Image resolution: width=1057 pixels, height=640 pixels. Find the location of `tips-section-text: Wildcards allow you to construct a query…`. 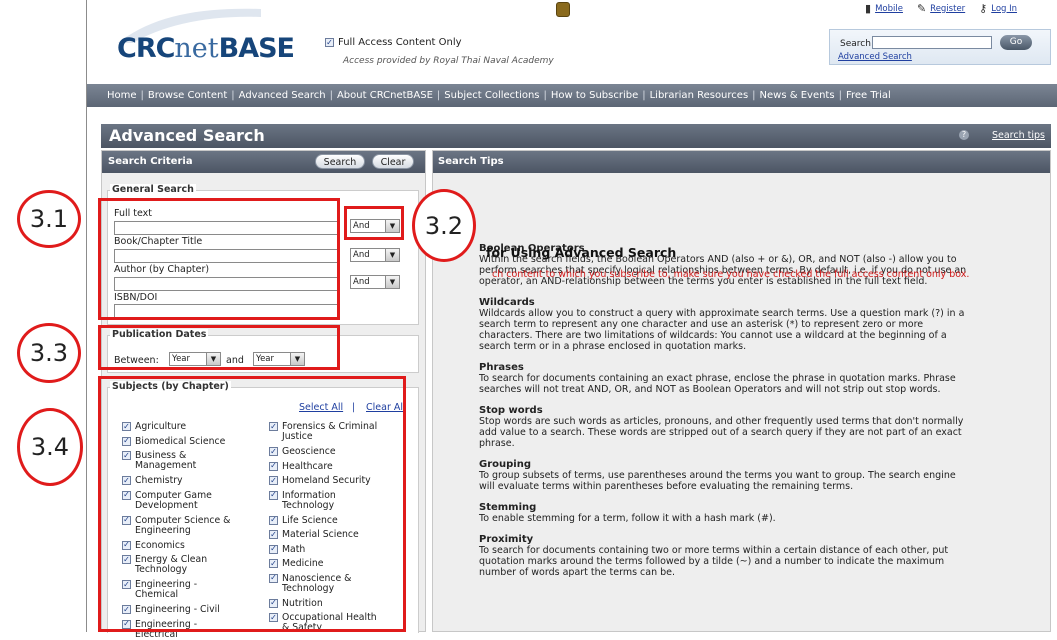

tips-section-text: Wildcards allow you to construct a query… is located at coordinates (722, 313).